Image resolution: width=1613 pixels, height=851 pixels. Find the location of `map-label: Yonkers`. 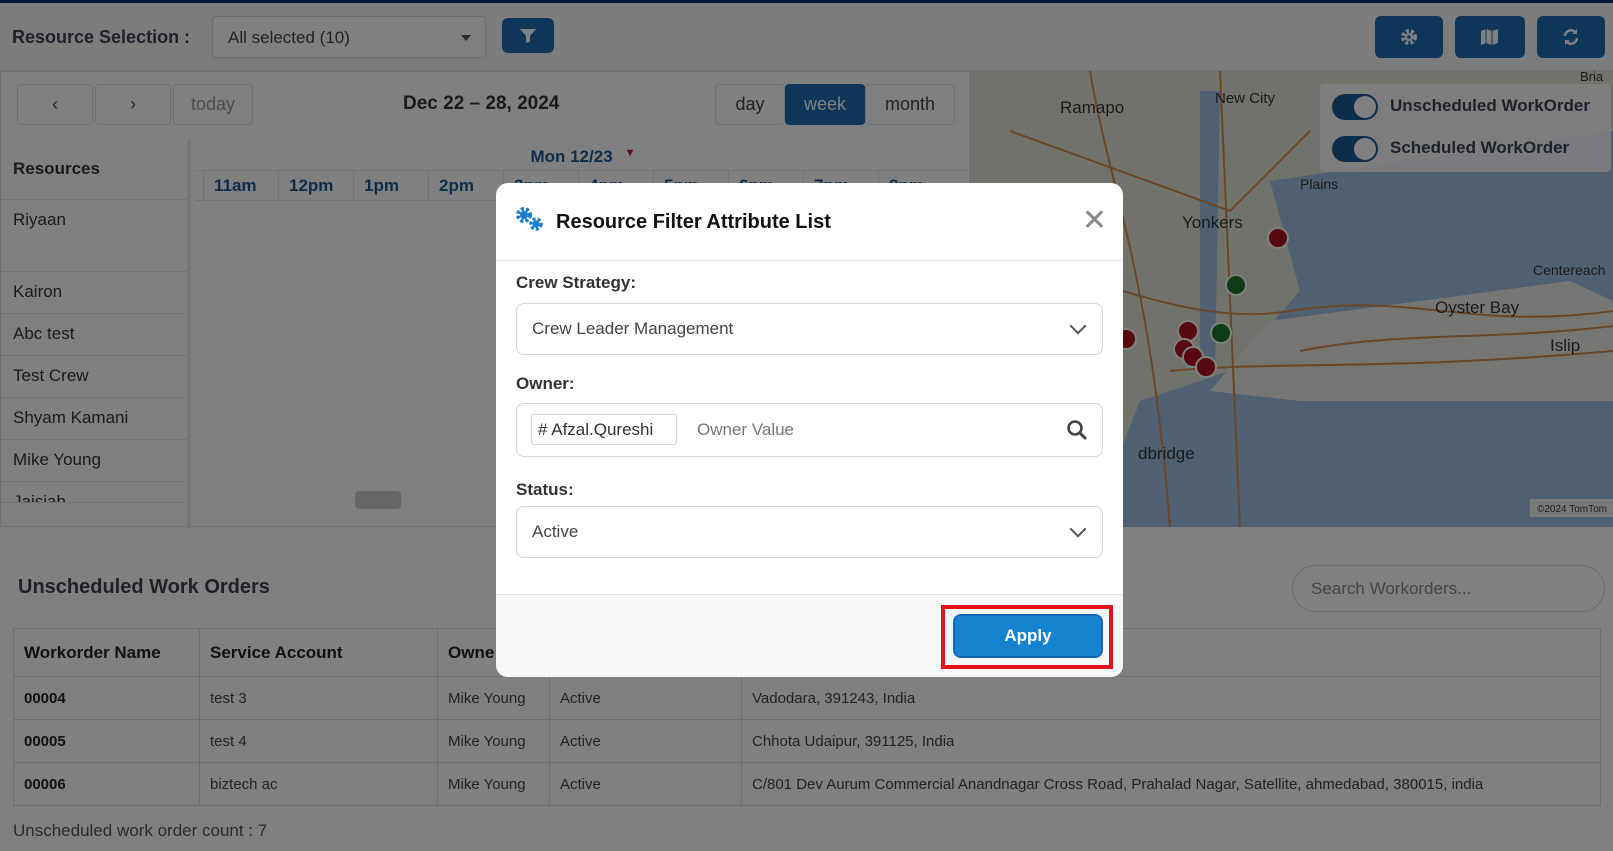

map-label: Yonkers is located at coordinates (1212, 222).